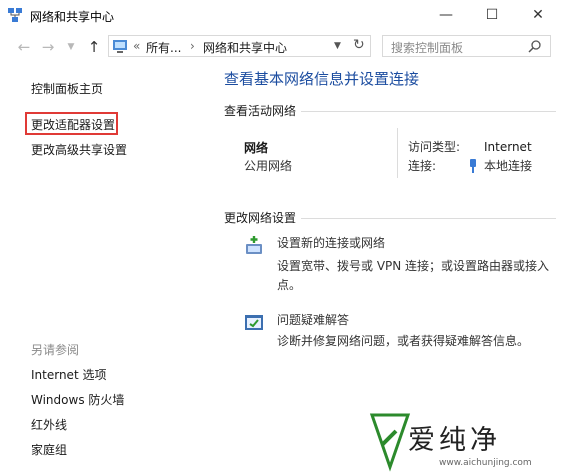 This screenshot has height=476, width=561. Describe the element at coordinates (473, 166) in the screenshot. I see `ethernet-icon` at that location.